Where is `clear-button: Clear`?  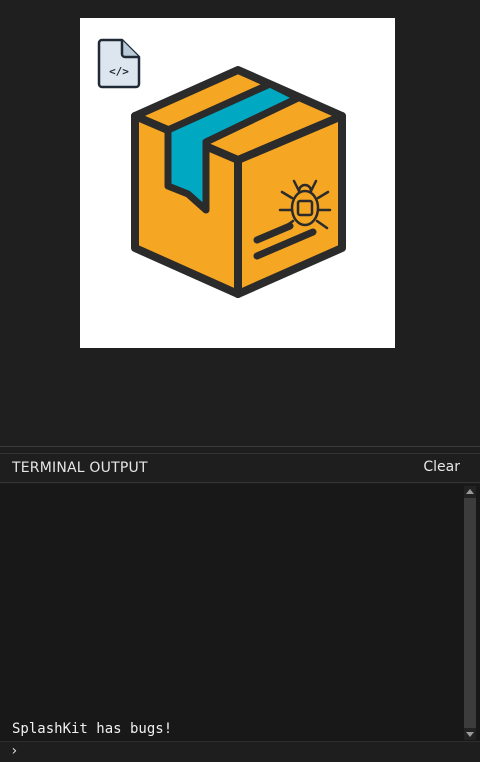
clear-button: Clear is located at coordinates (441, 467).